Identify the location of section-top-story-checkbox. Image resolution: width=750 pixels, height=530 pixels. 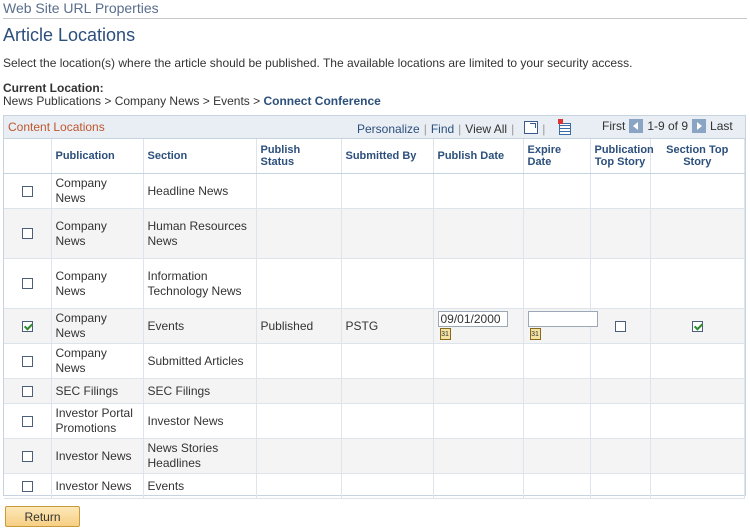
(697, 326).